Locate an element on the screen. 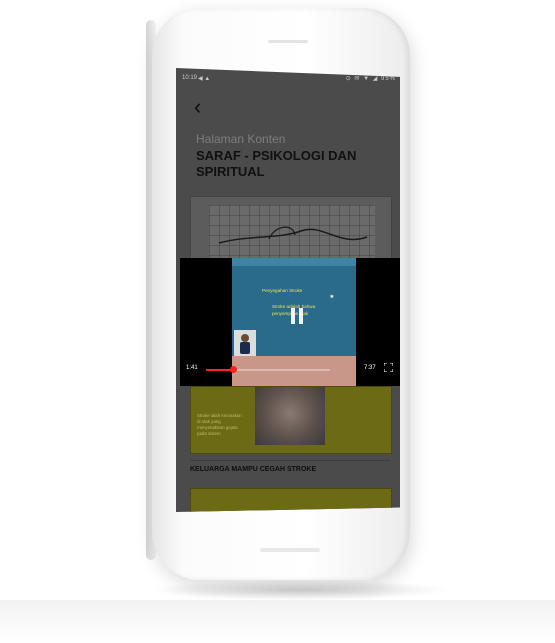  character-figure is located at coordinates (245, 343).